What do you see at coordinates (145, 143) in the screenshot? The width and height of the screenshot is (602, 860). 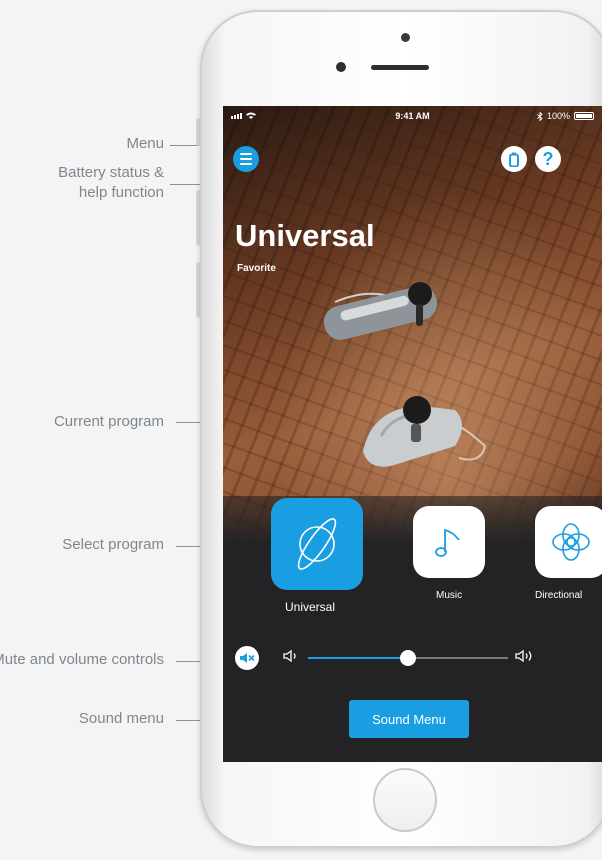 I see `callout-menu: Menu` at bounding box center [145, 143].